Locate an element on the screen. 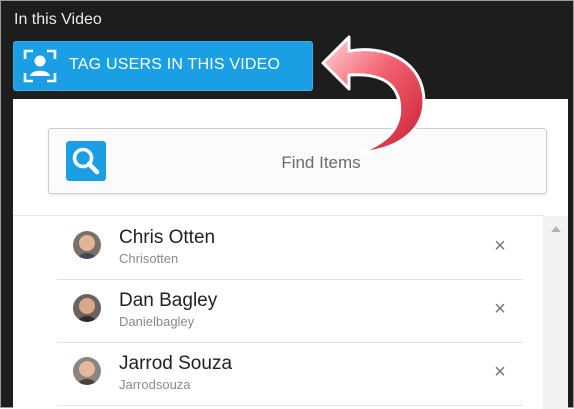 The width and height of the screenshot is (574, 409). search-button is located at coordinates (86, 161).